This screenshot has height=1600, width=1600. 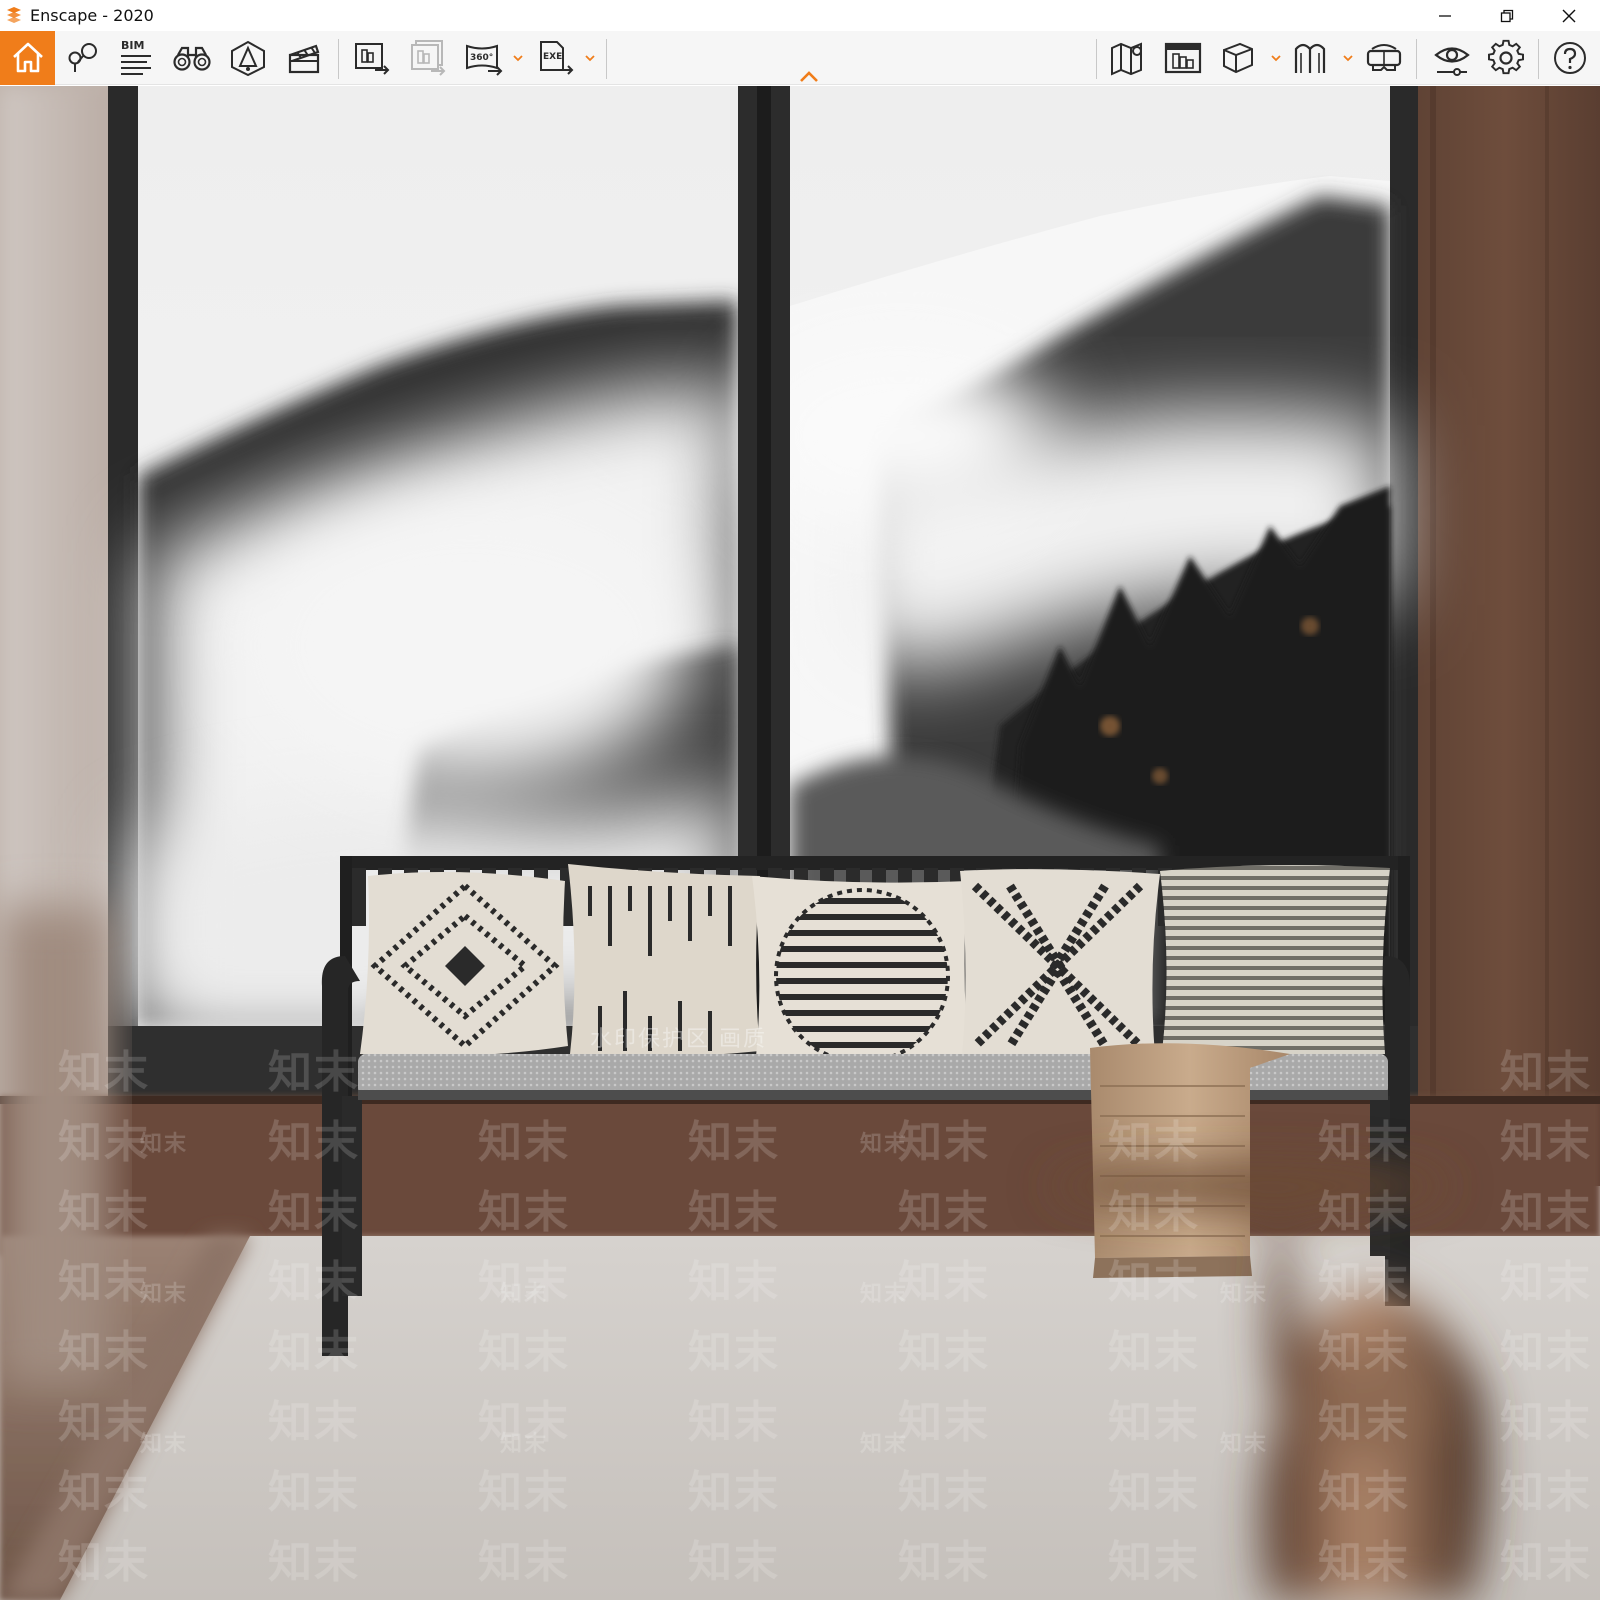 I want to click on walk-mode-button, so click(x=192, y=58).